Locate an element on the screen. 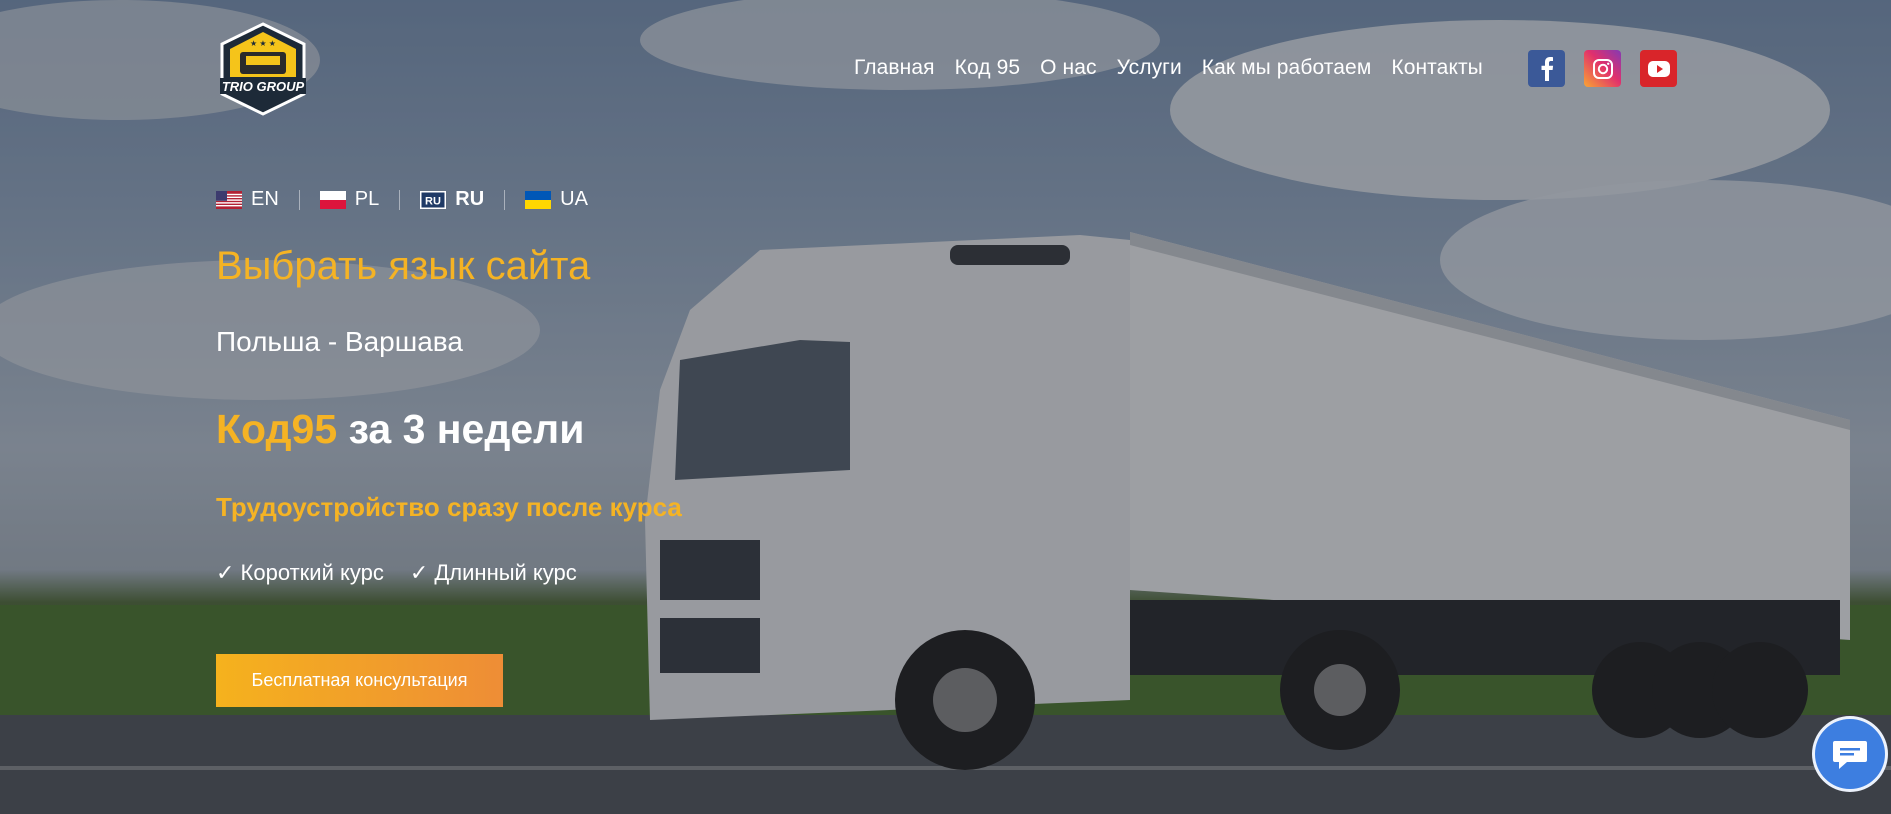 The height and width of the screenshot is (814, 1891). course-long: ✓ Длинный курс is located at coordinates (493, 572).